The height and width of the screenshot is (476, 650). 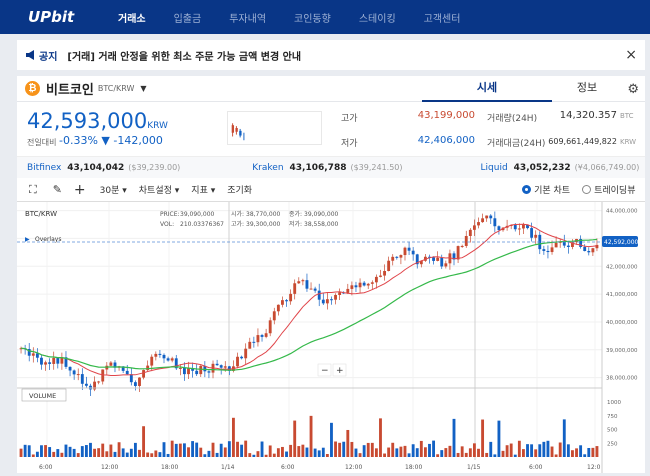 What do you see at coordinates (608, 189) in the screenshot?
I see `tradingview-radio: 트레이딩뷰` at bounding box center [608, 189].